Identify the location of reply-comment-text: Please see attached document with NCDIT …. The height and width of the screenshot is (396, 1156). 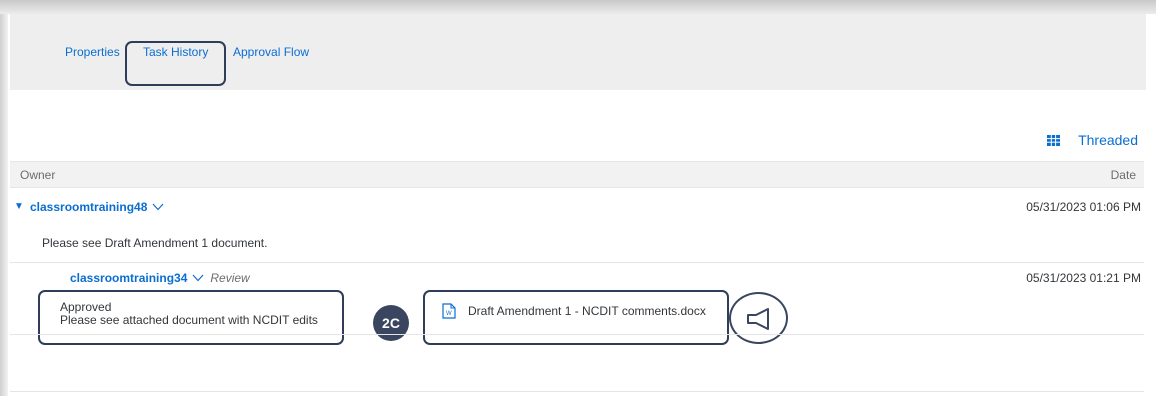
(189, 320).